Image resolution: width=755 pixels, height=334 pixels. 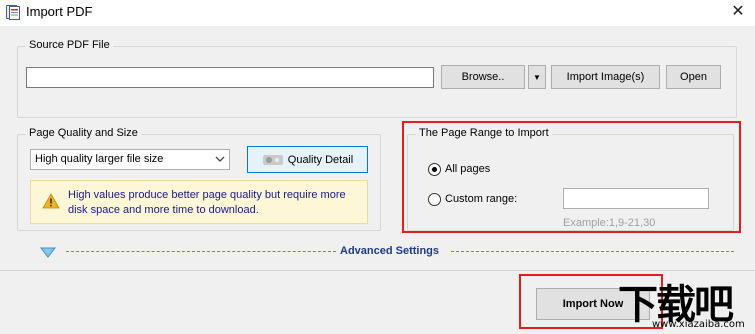 I want to click on close-button: ✕, so click(x=738, y=12).